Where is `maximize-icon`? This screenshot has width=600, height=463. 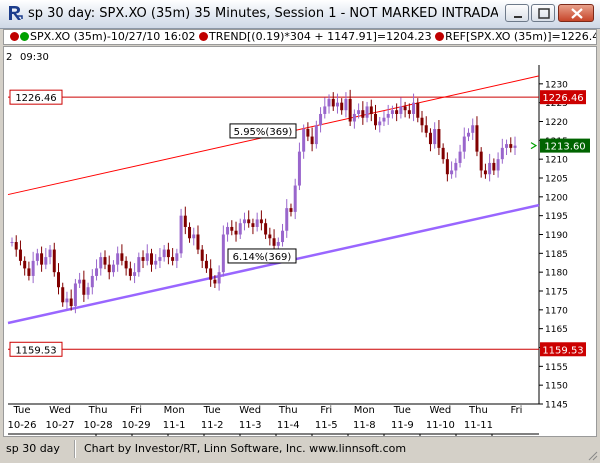
maximize-icon is located at coordinates (544, 13).